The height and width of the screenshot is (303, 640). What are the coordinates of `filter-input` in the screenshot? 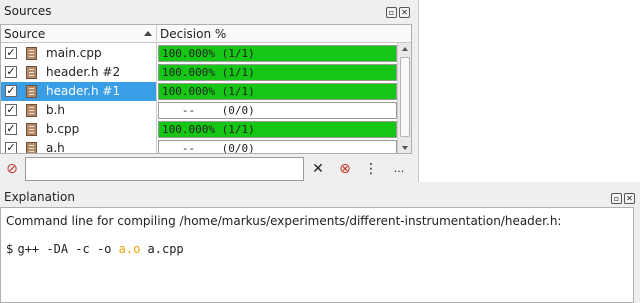 It's located at (164, 169).